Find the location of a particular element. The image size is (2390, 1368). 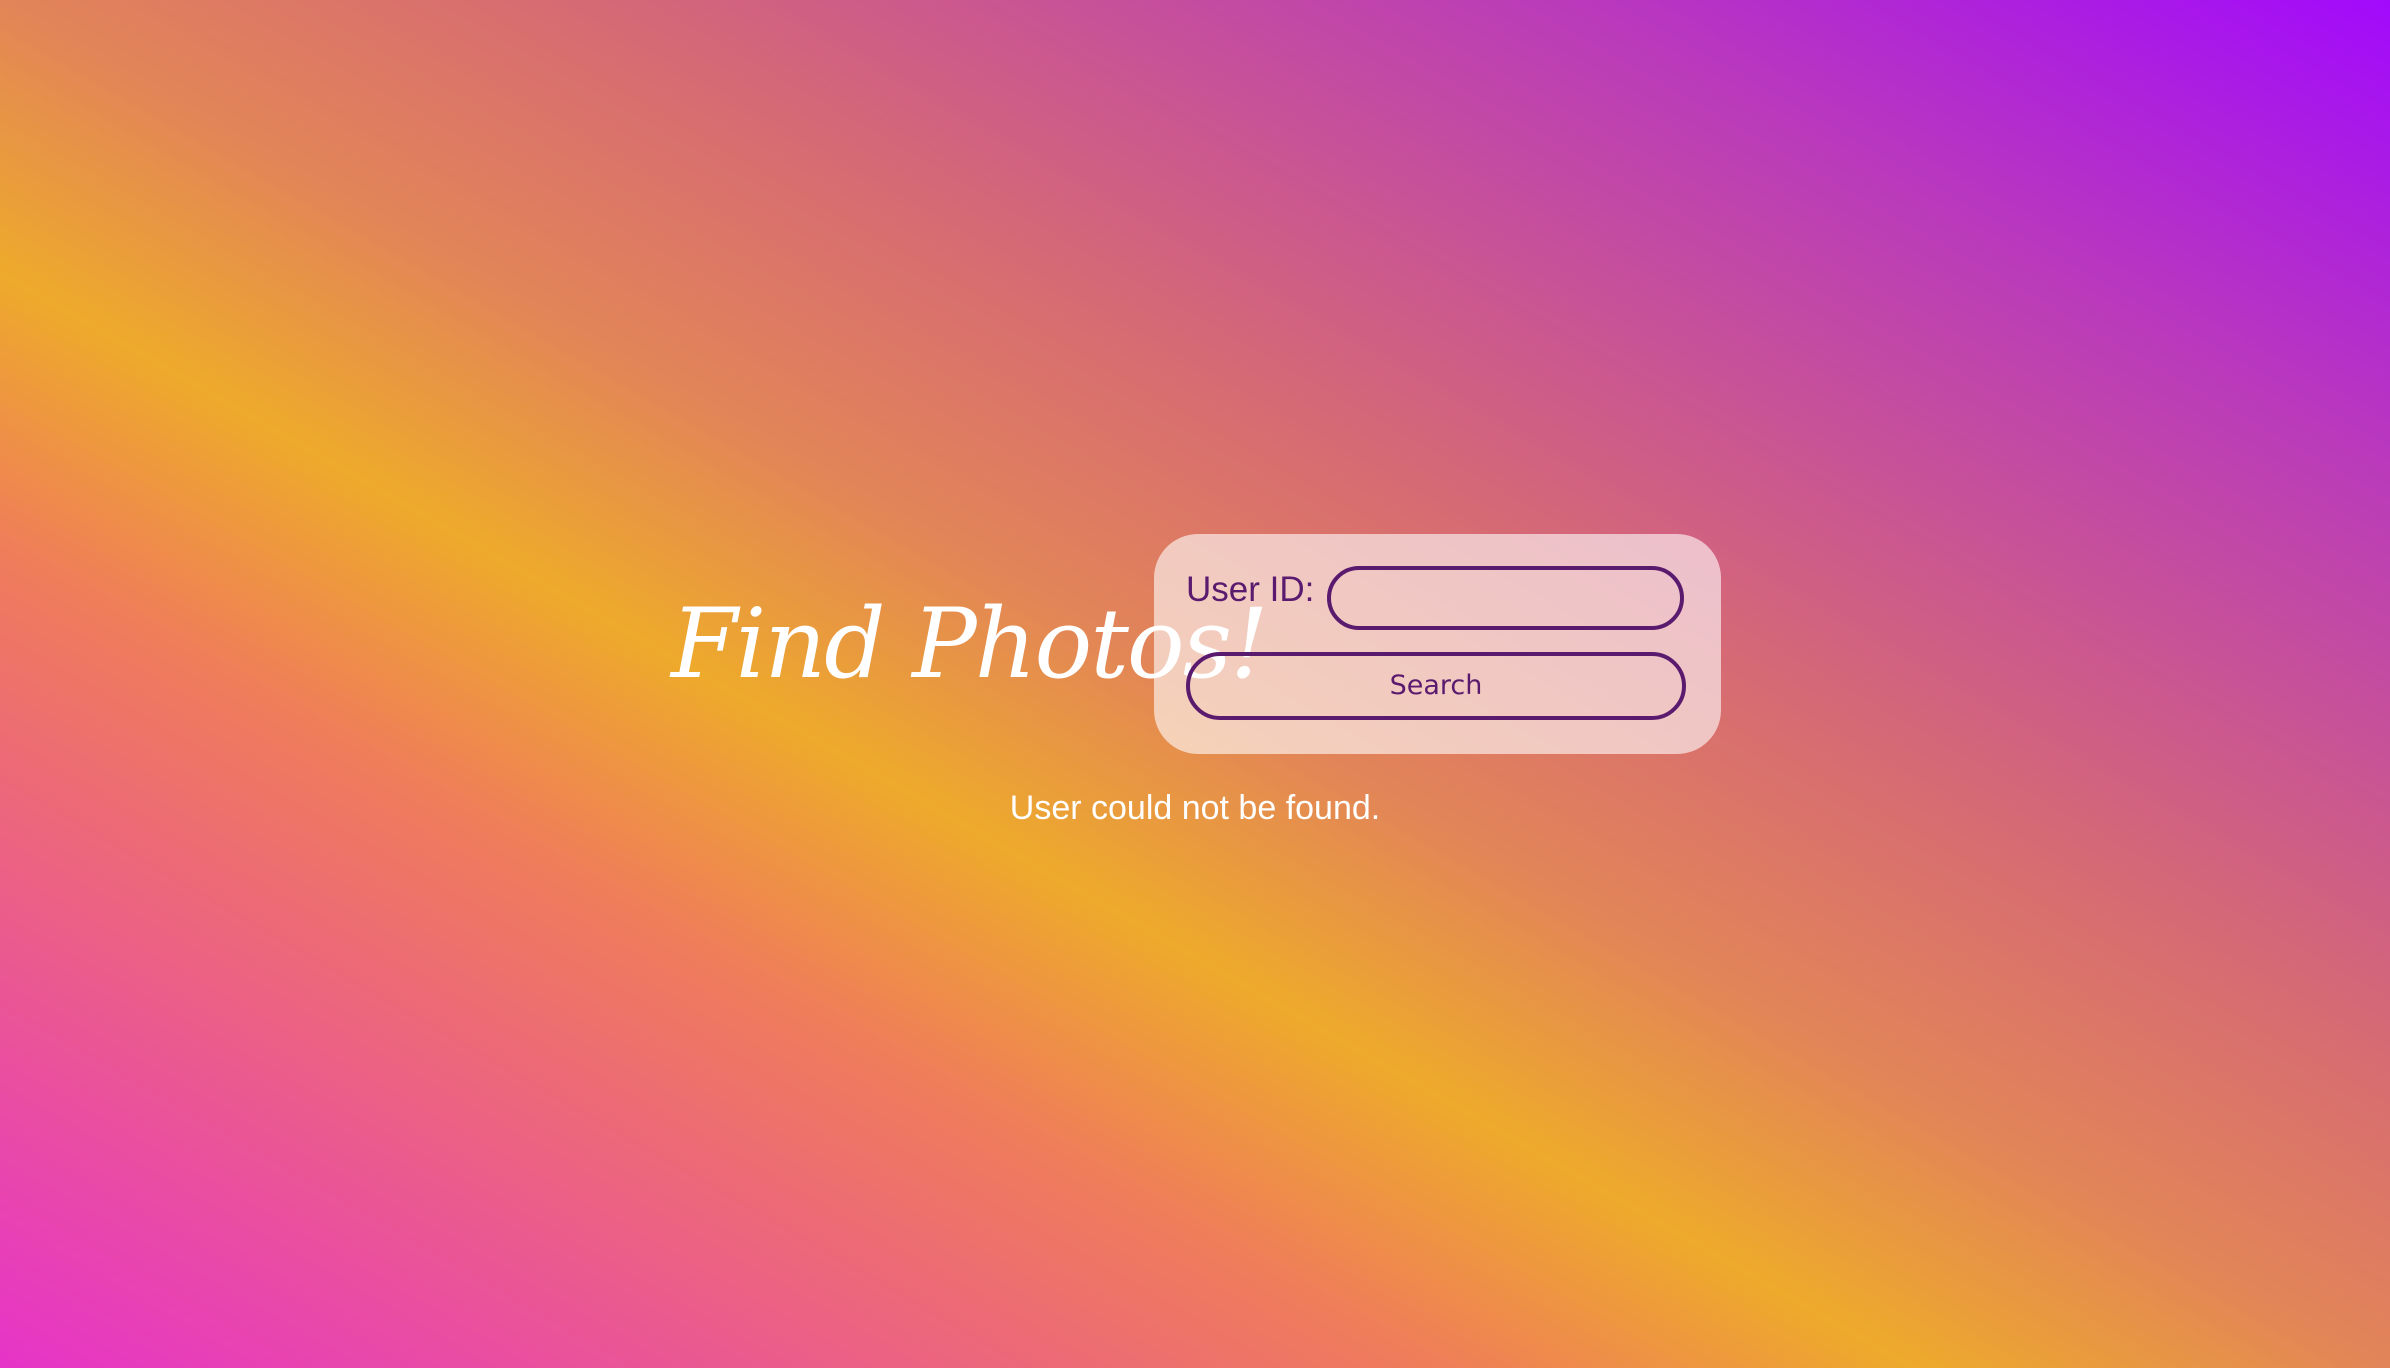

page-title: Find Photos! is located at coordinates (970, 644).